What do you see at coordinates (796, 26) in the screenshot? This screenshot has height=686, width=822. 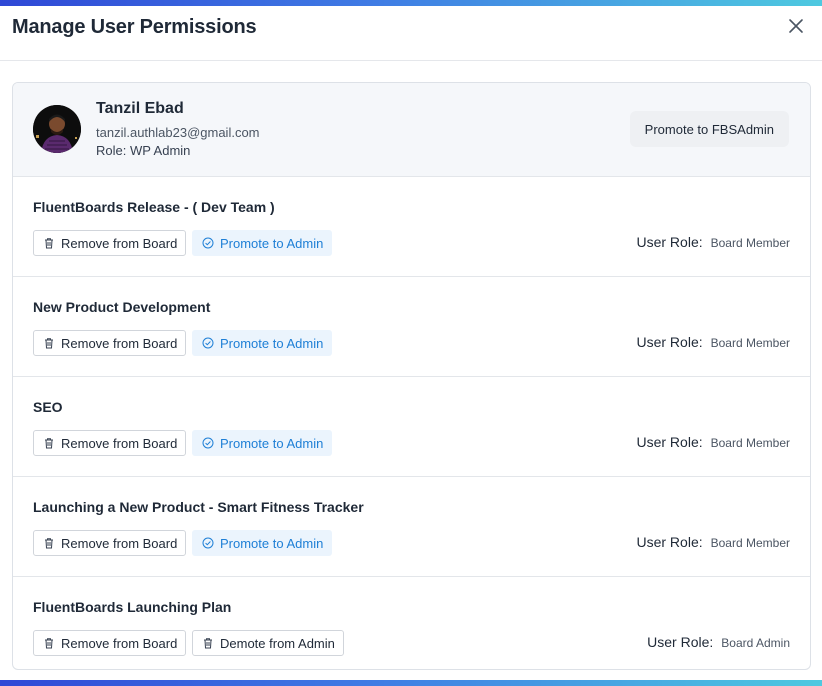 I see `close-icon` at bounding box center [796, 26].